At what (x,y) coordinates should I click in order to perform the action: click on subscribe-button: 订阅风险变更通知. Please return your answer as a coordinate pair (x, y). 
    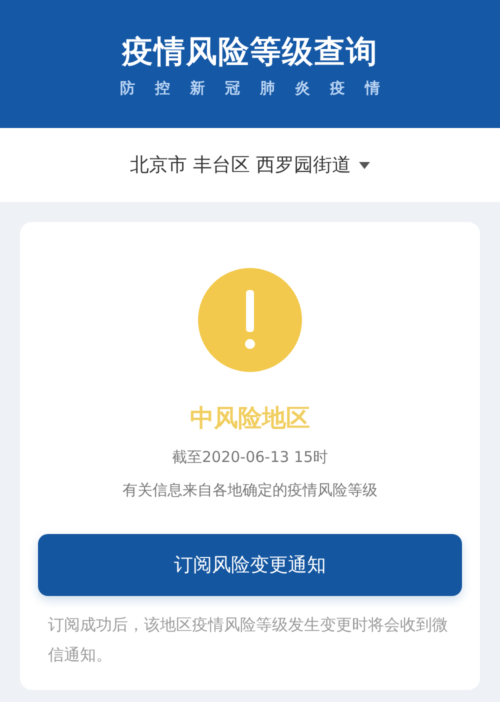
    Looking at the image, I should click on (250, 565).